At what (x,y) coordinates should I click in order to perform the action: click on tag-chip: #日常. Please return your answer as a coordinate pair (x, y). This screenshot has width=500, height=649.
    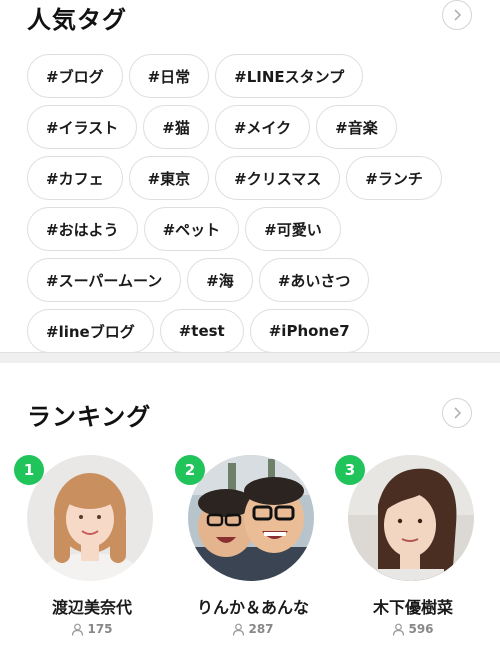
    Looking at the image, I should click on (169, 76).